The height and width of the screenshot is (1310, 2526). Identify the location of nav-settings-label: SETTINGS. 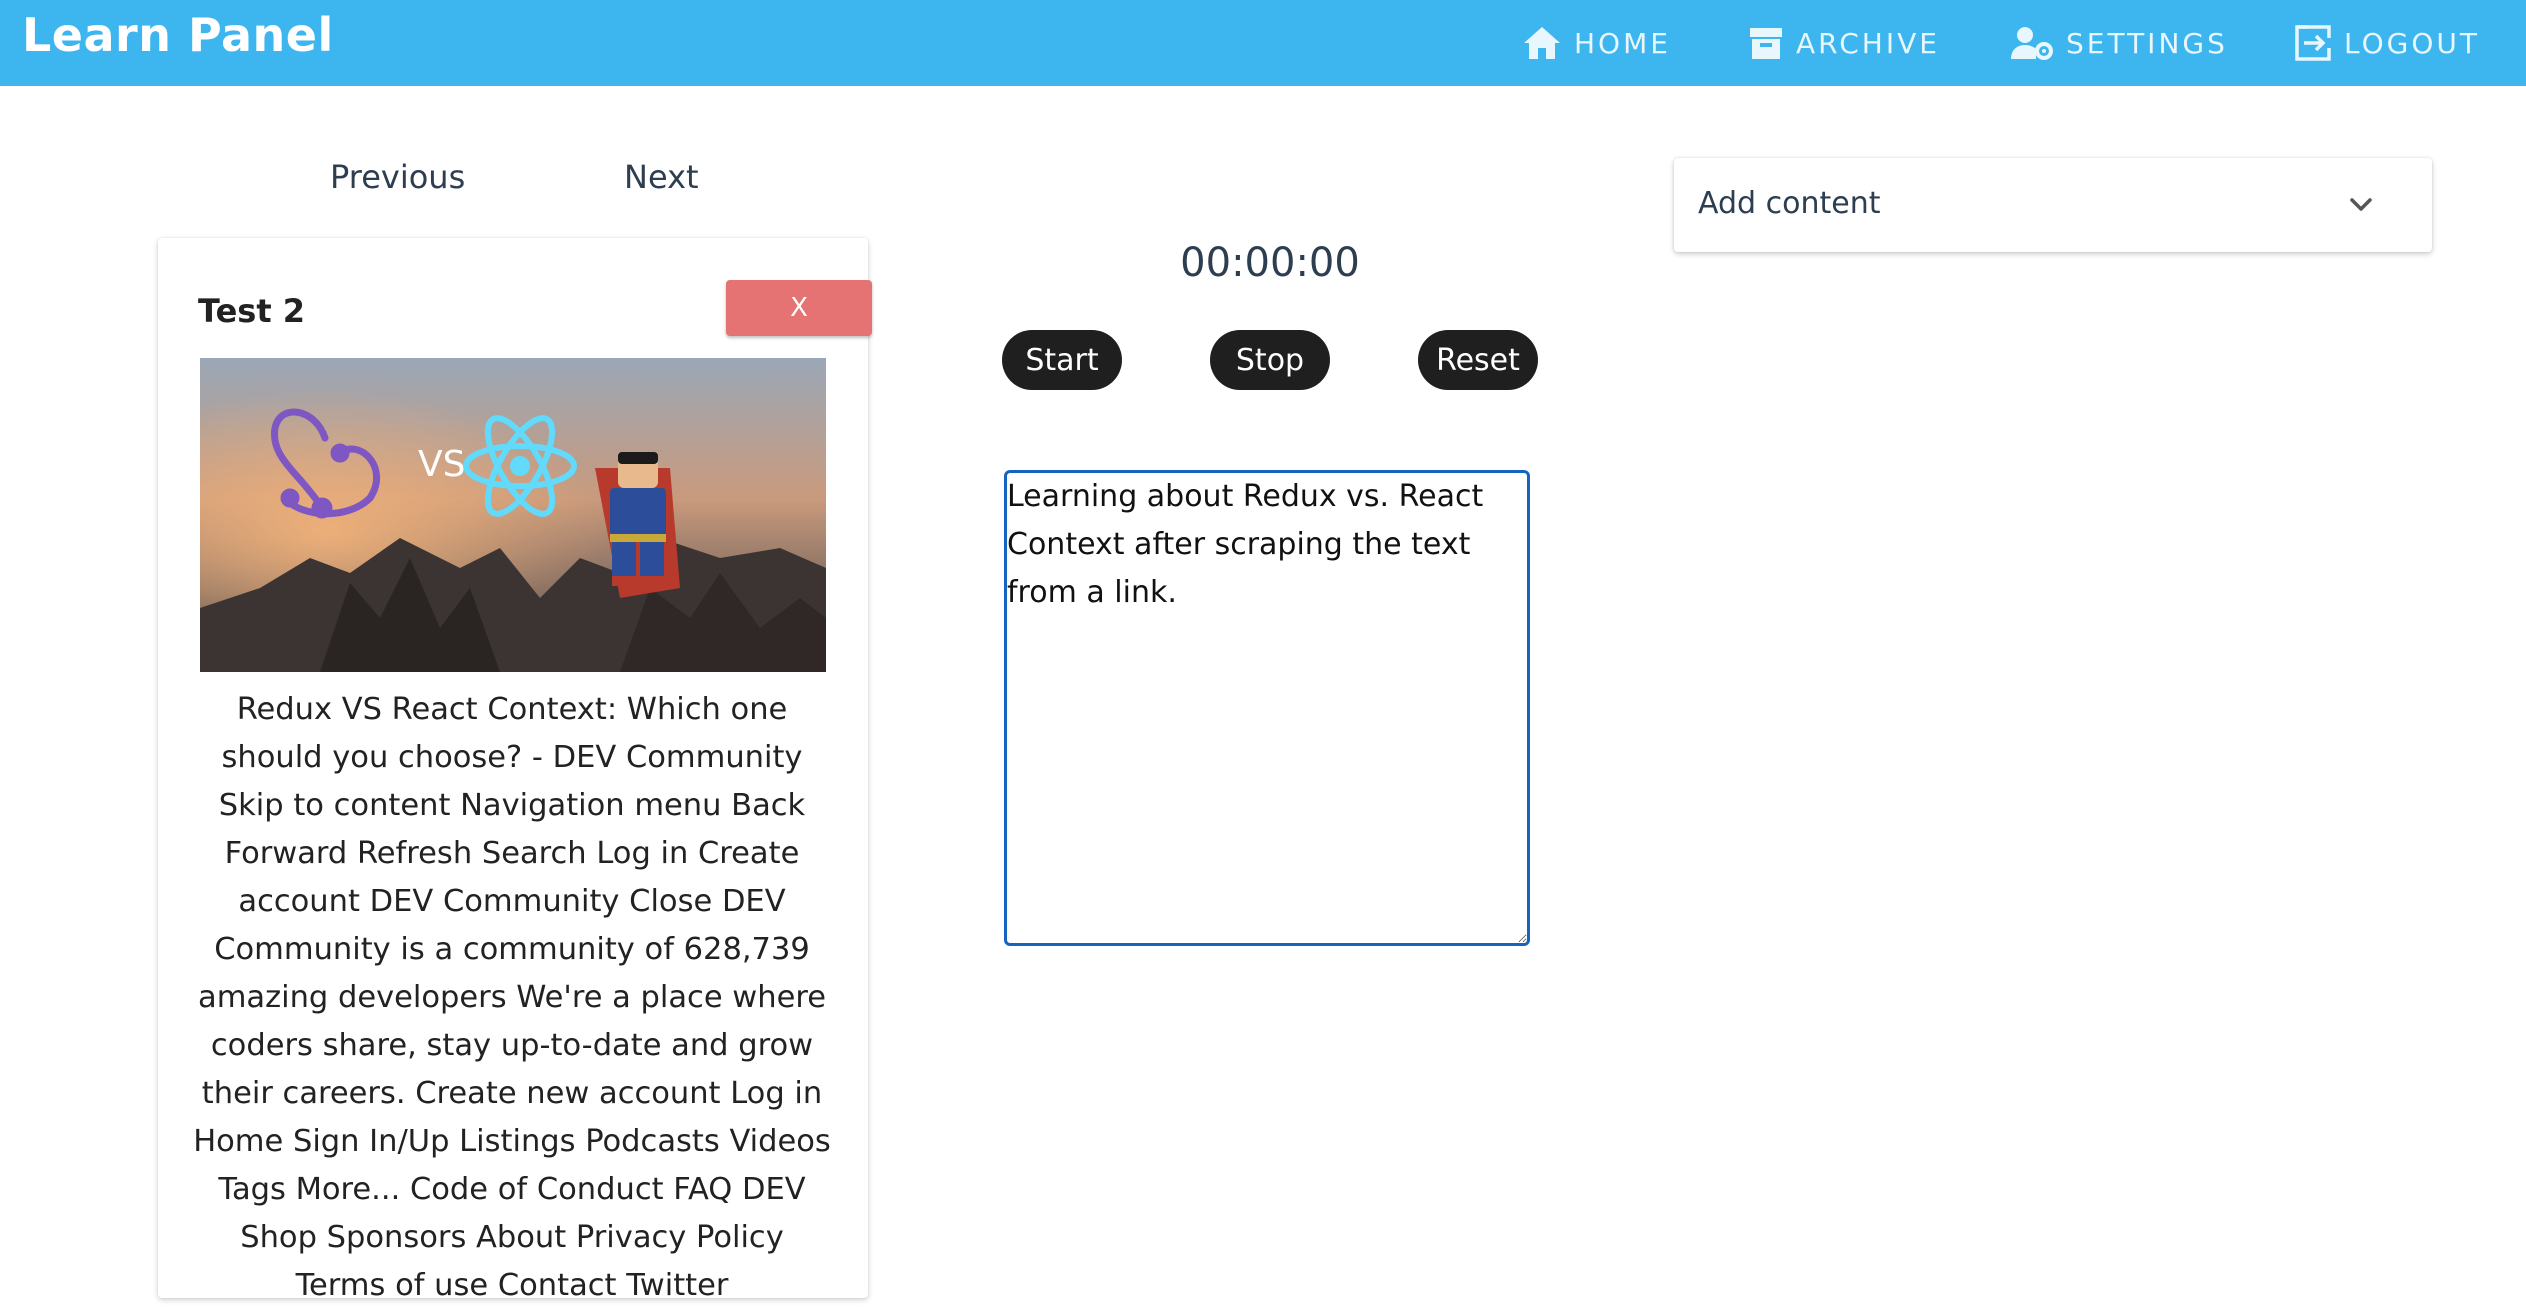
(2147, 43).